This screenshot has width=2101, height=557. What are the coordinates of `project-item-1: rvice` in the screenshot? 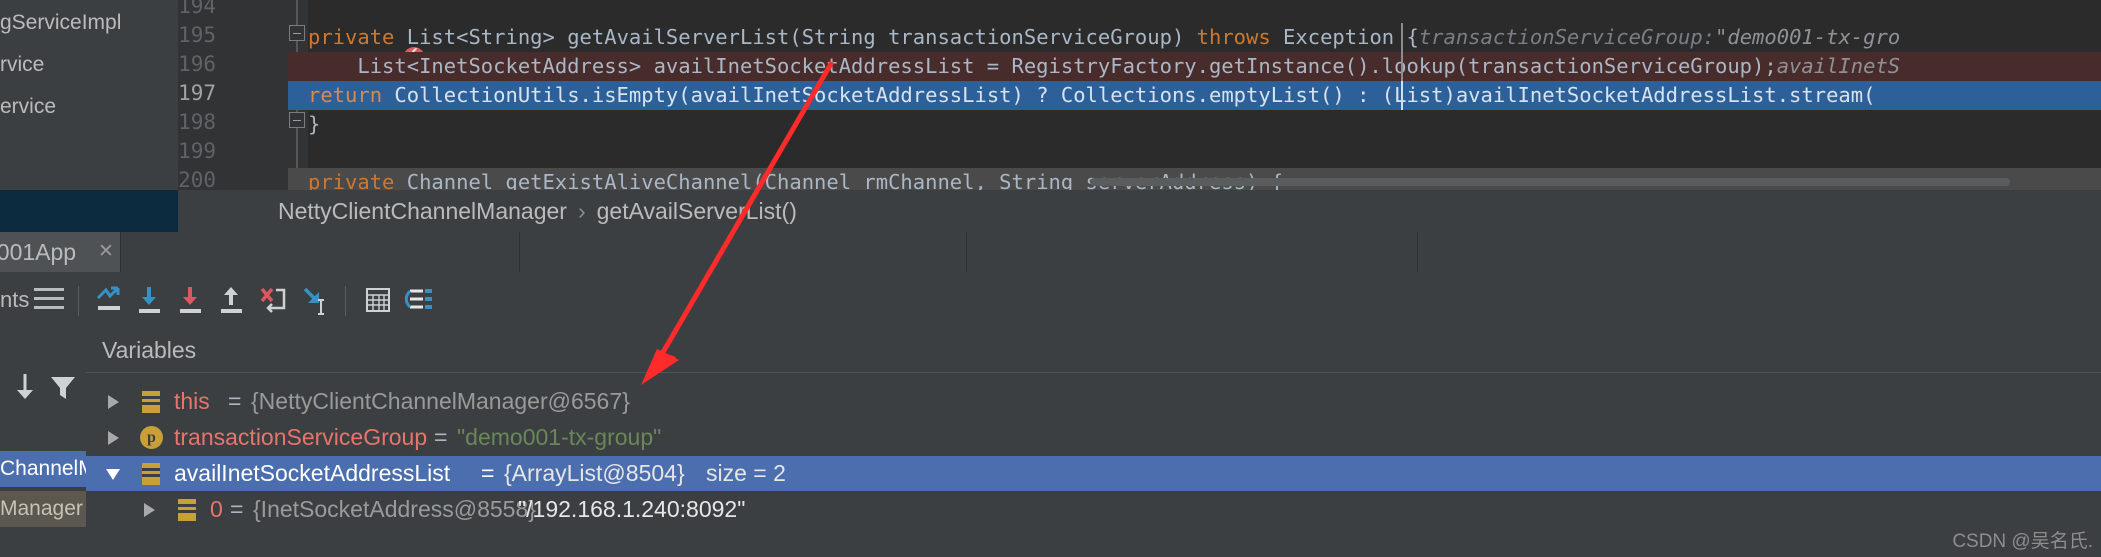 It's located at (89, 65).